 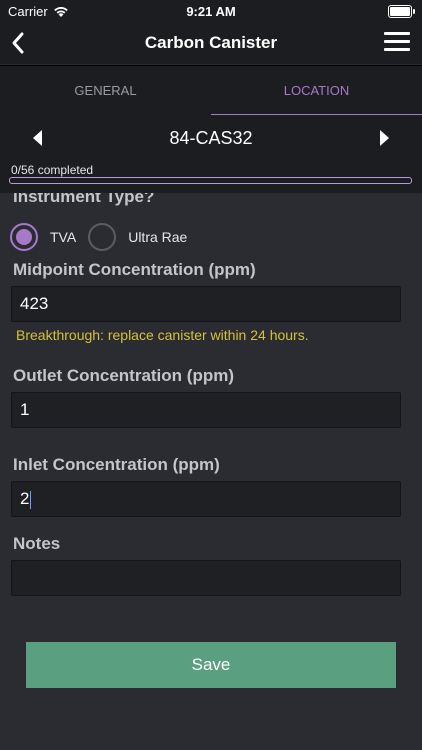 I want to click on midpoint-concentration-value: 423, so click(x=34, y=303).